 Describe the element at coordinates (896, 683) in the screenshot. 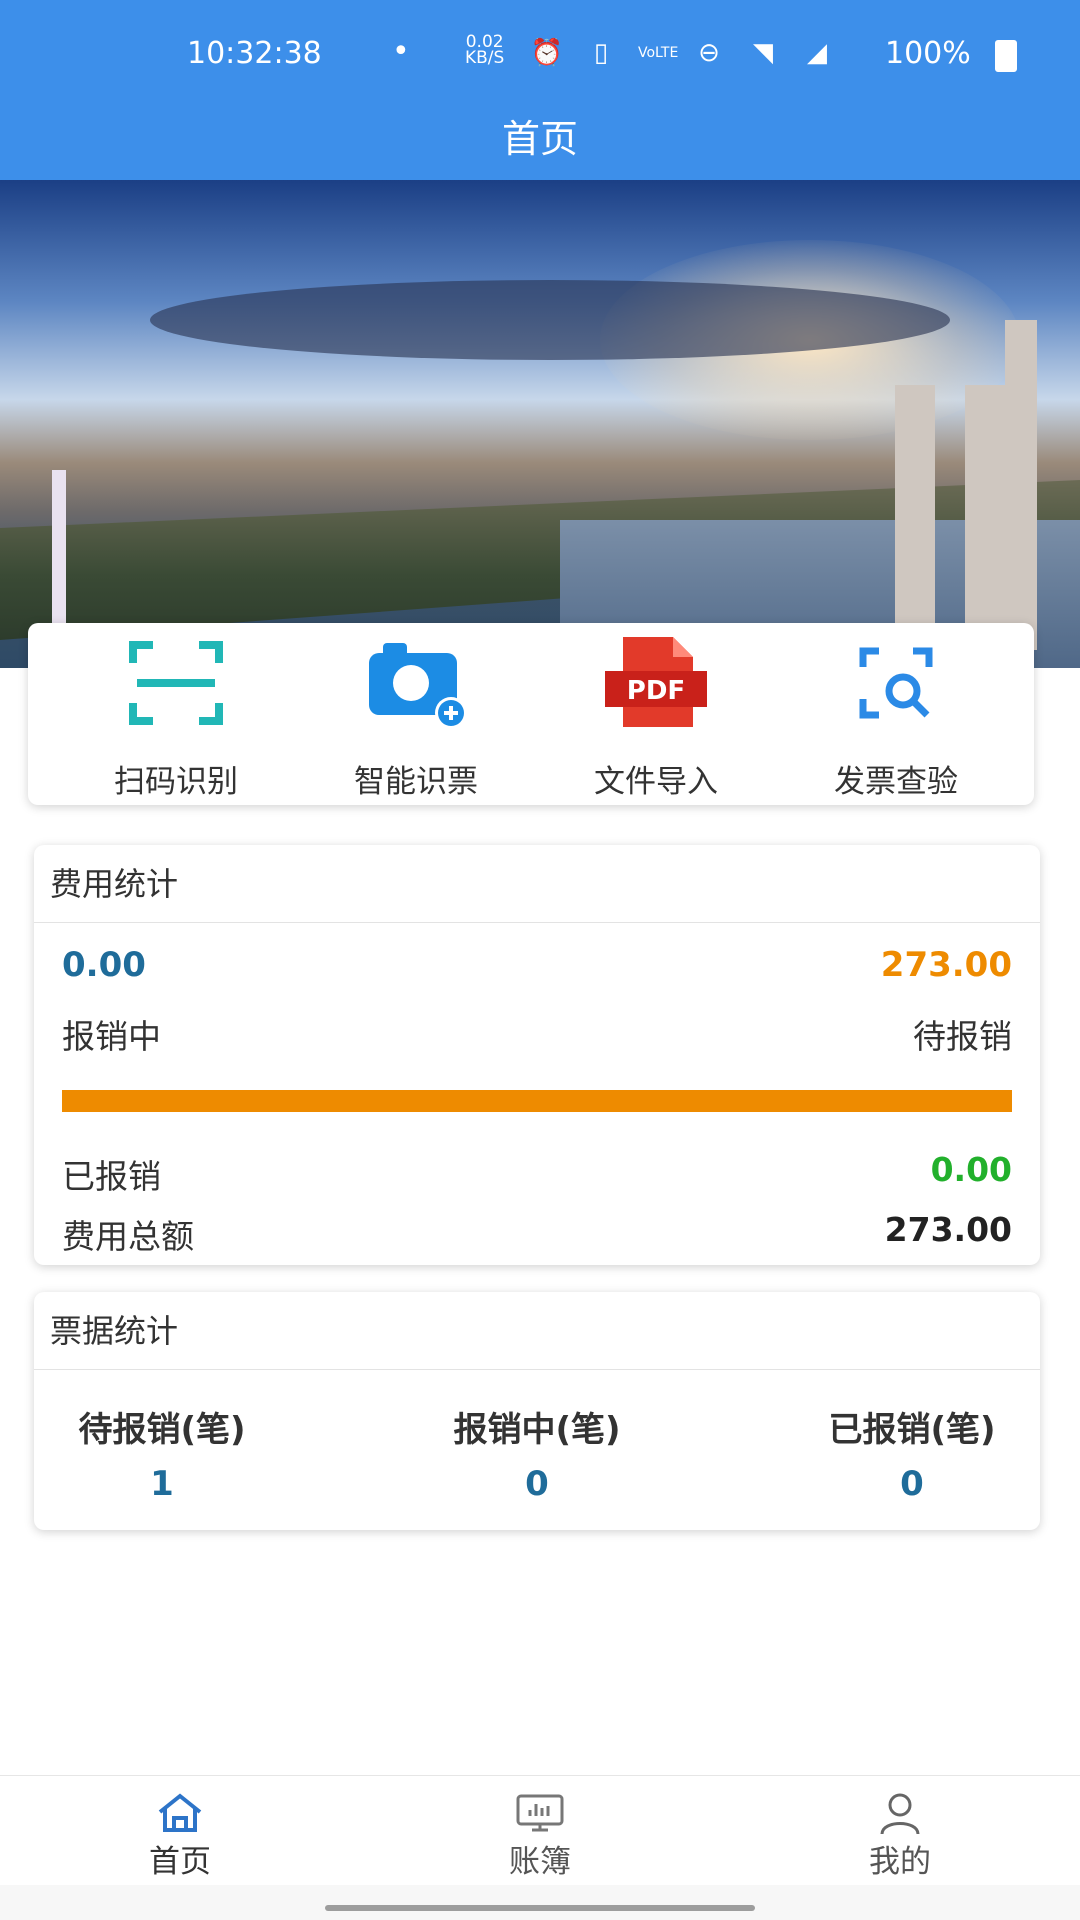

I see `search-scan-icon` at that location.